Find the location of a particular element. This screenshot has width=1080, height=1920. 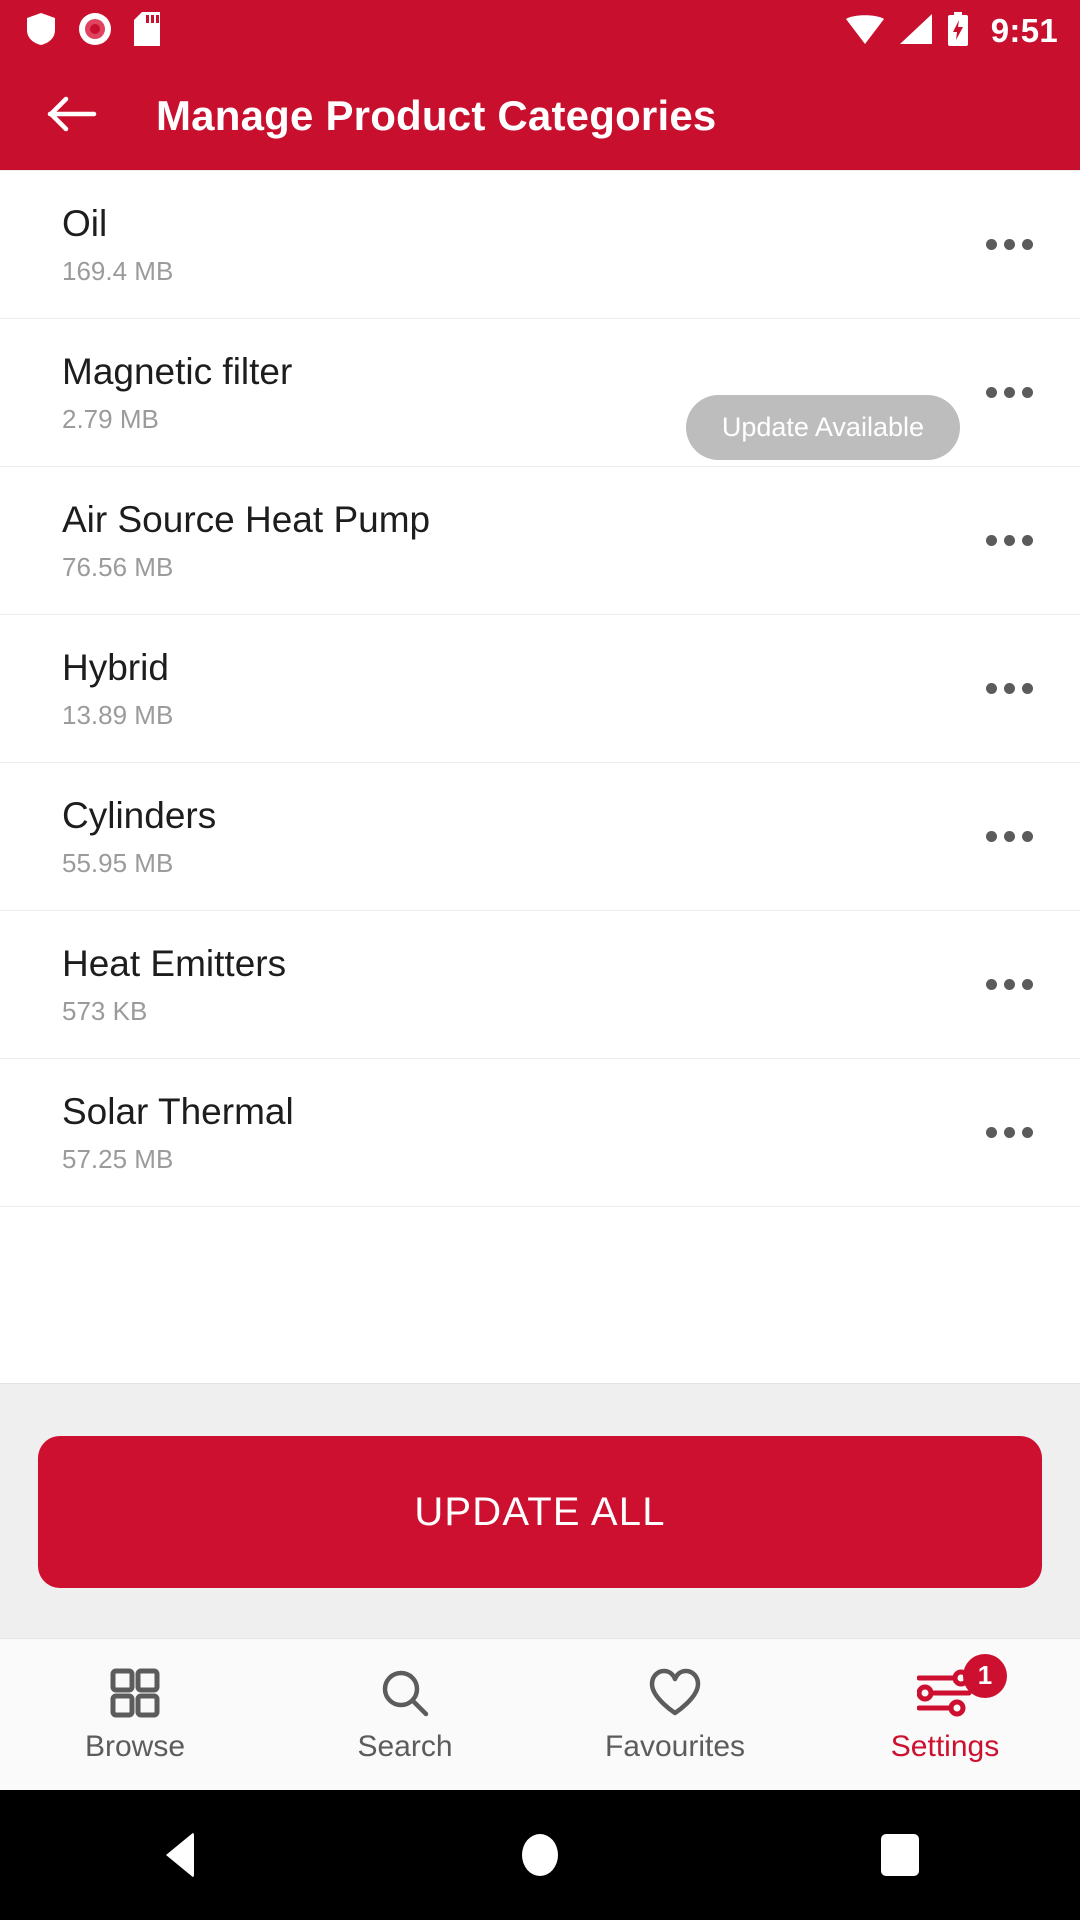

bottom-navigation: Browse Search Favourites 1 Settings is located at coordinates (540, 1714).